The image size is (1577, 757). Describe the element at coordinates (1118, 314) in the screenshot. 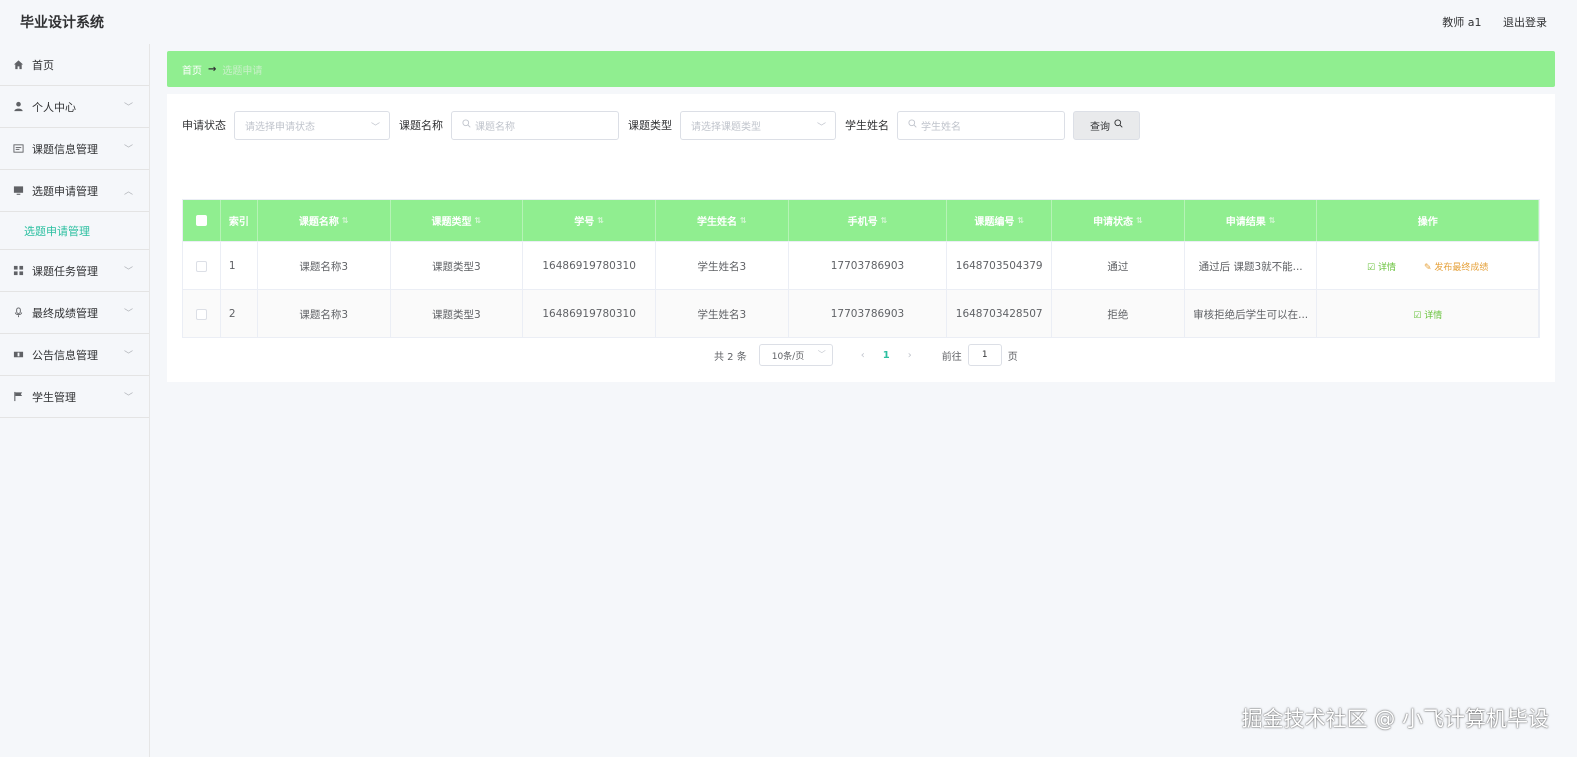

I see `status-cell: 拒绝` at that location.